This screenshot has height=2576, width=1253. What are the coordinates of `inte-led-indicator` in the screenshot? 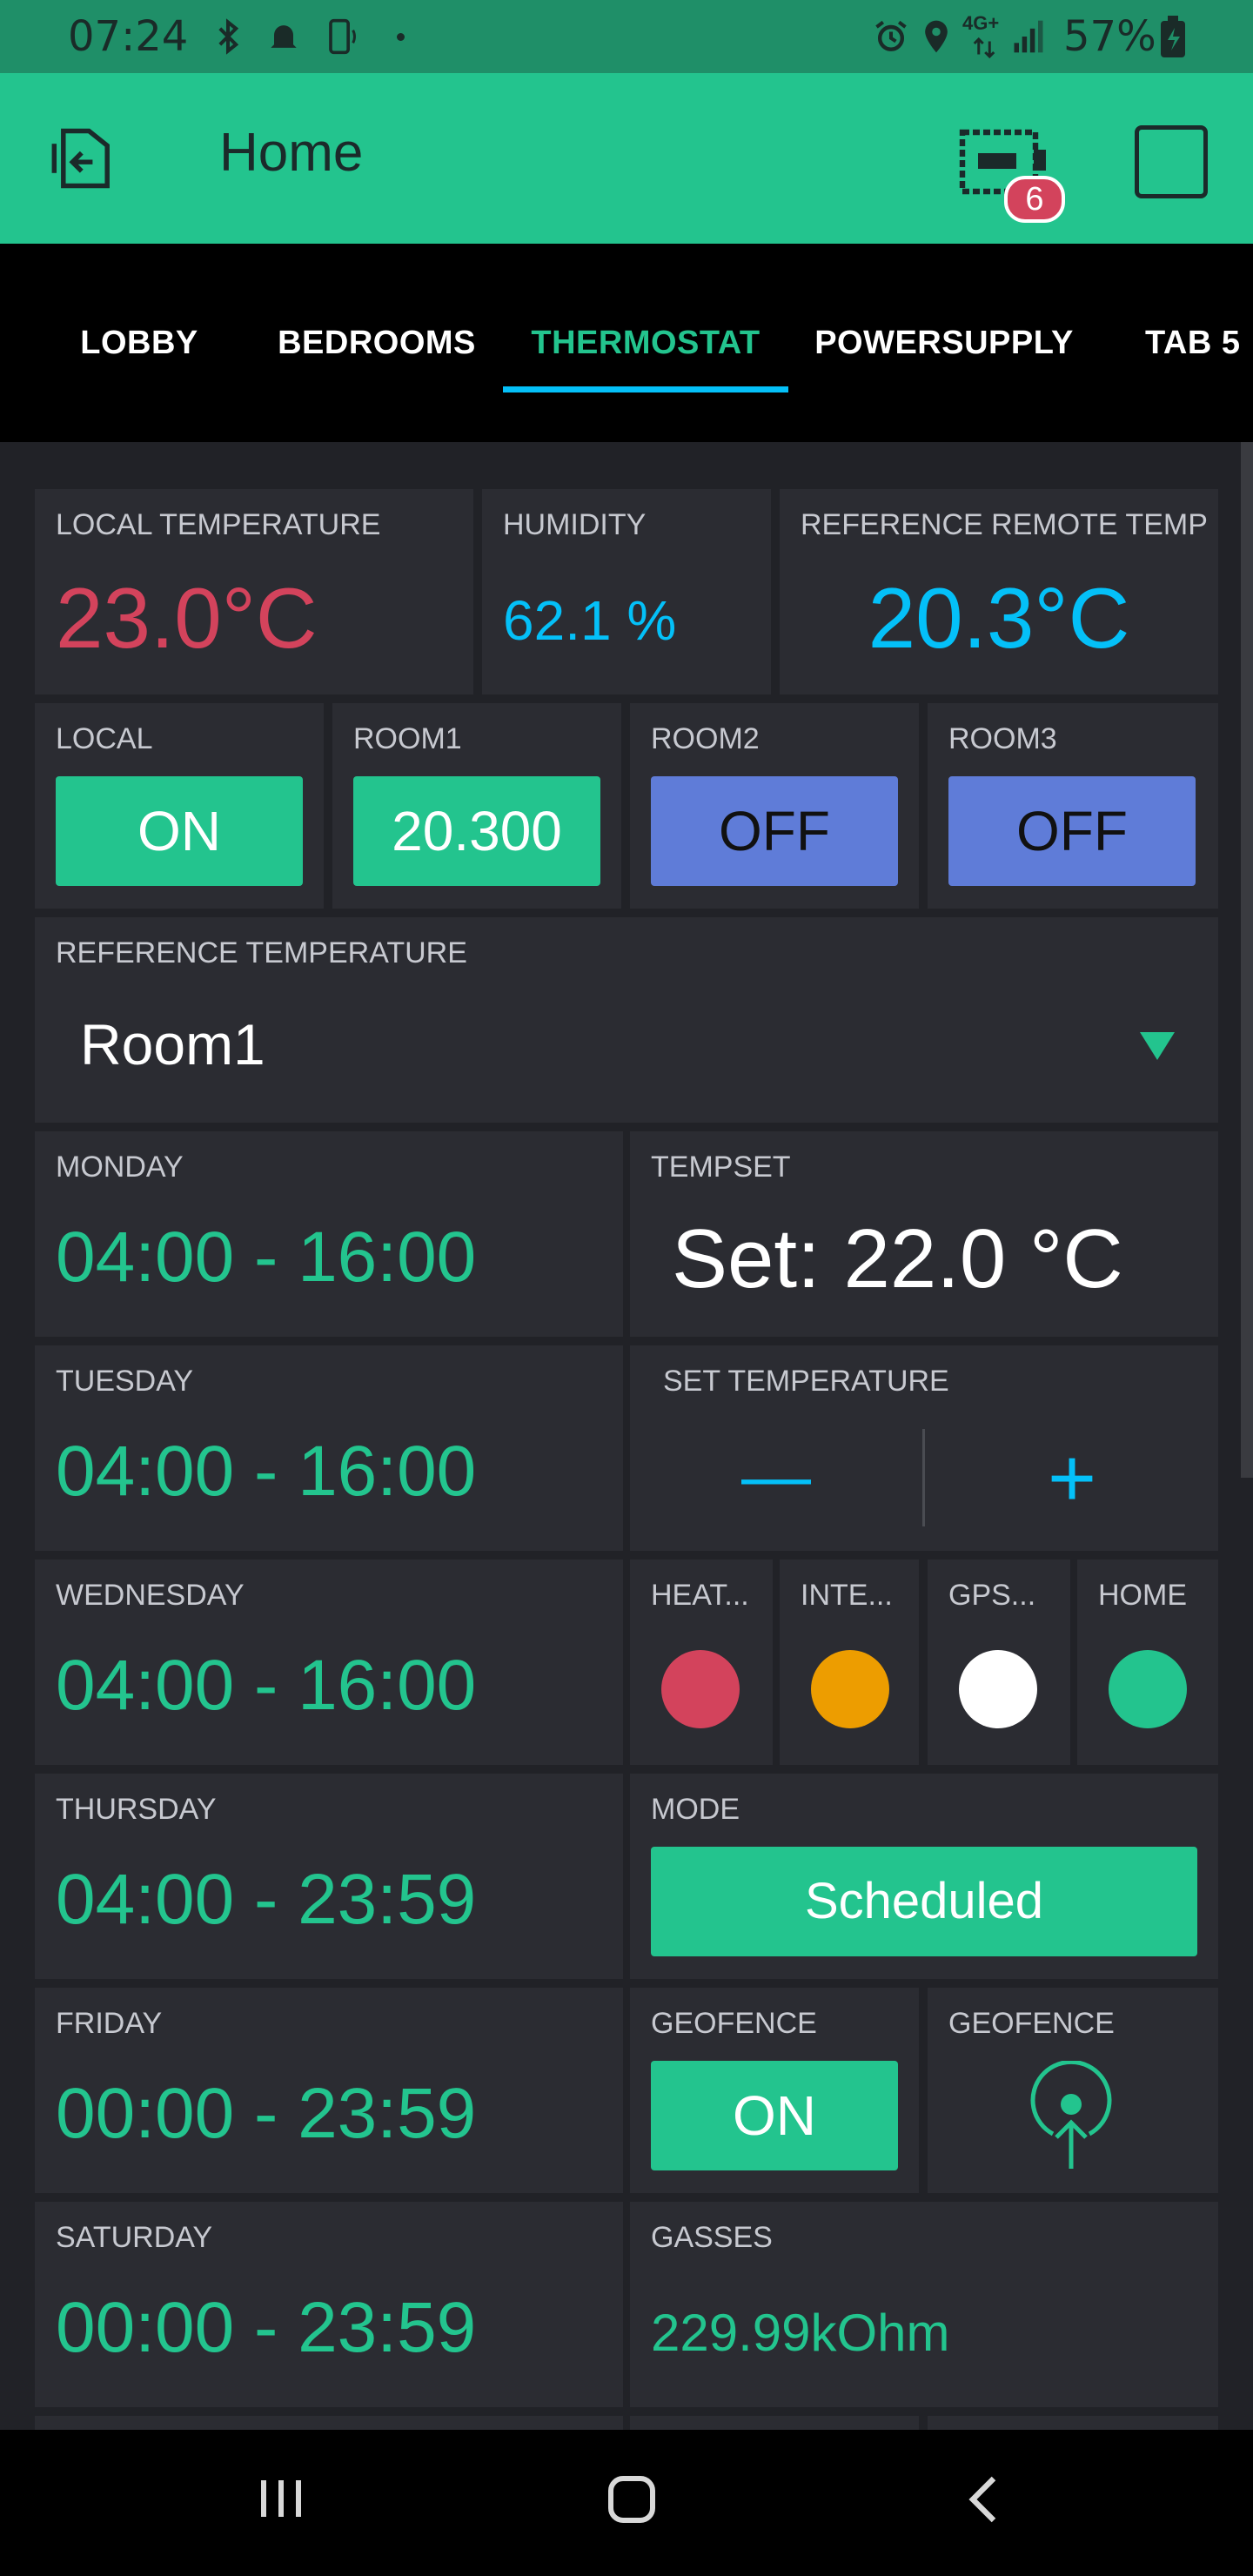 It's located at (850, 1689).